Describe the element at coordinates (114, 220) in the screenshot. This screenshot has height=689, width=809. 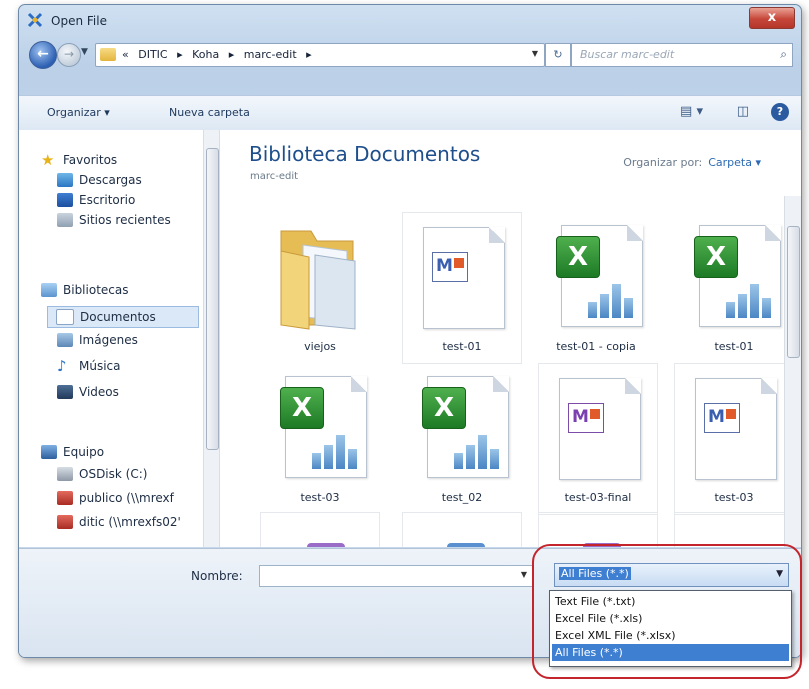
I see `sidebar-item-sitios-recientes: Sitios recientes` at that location.